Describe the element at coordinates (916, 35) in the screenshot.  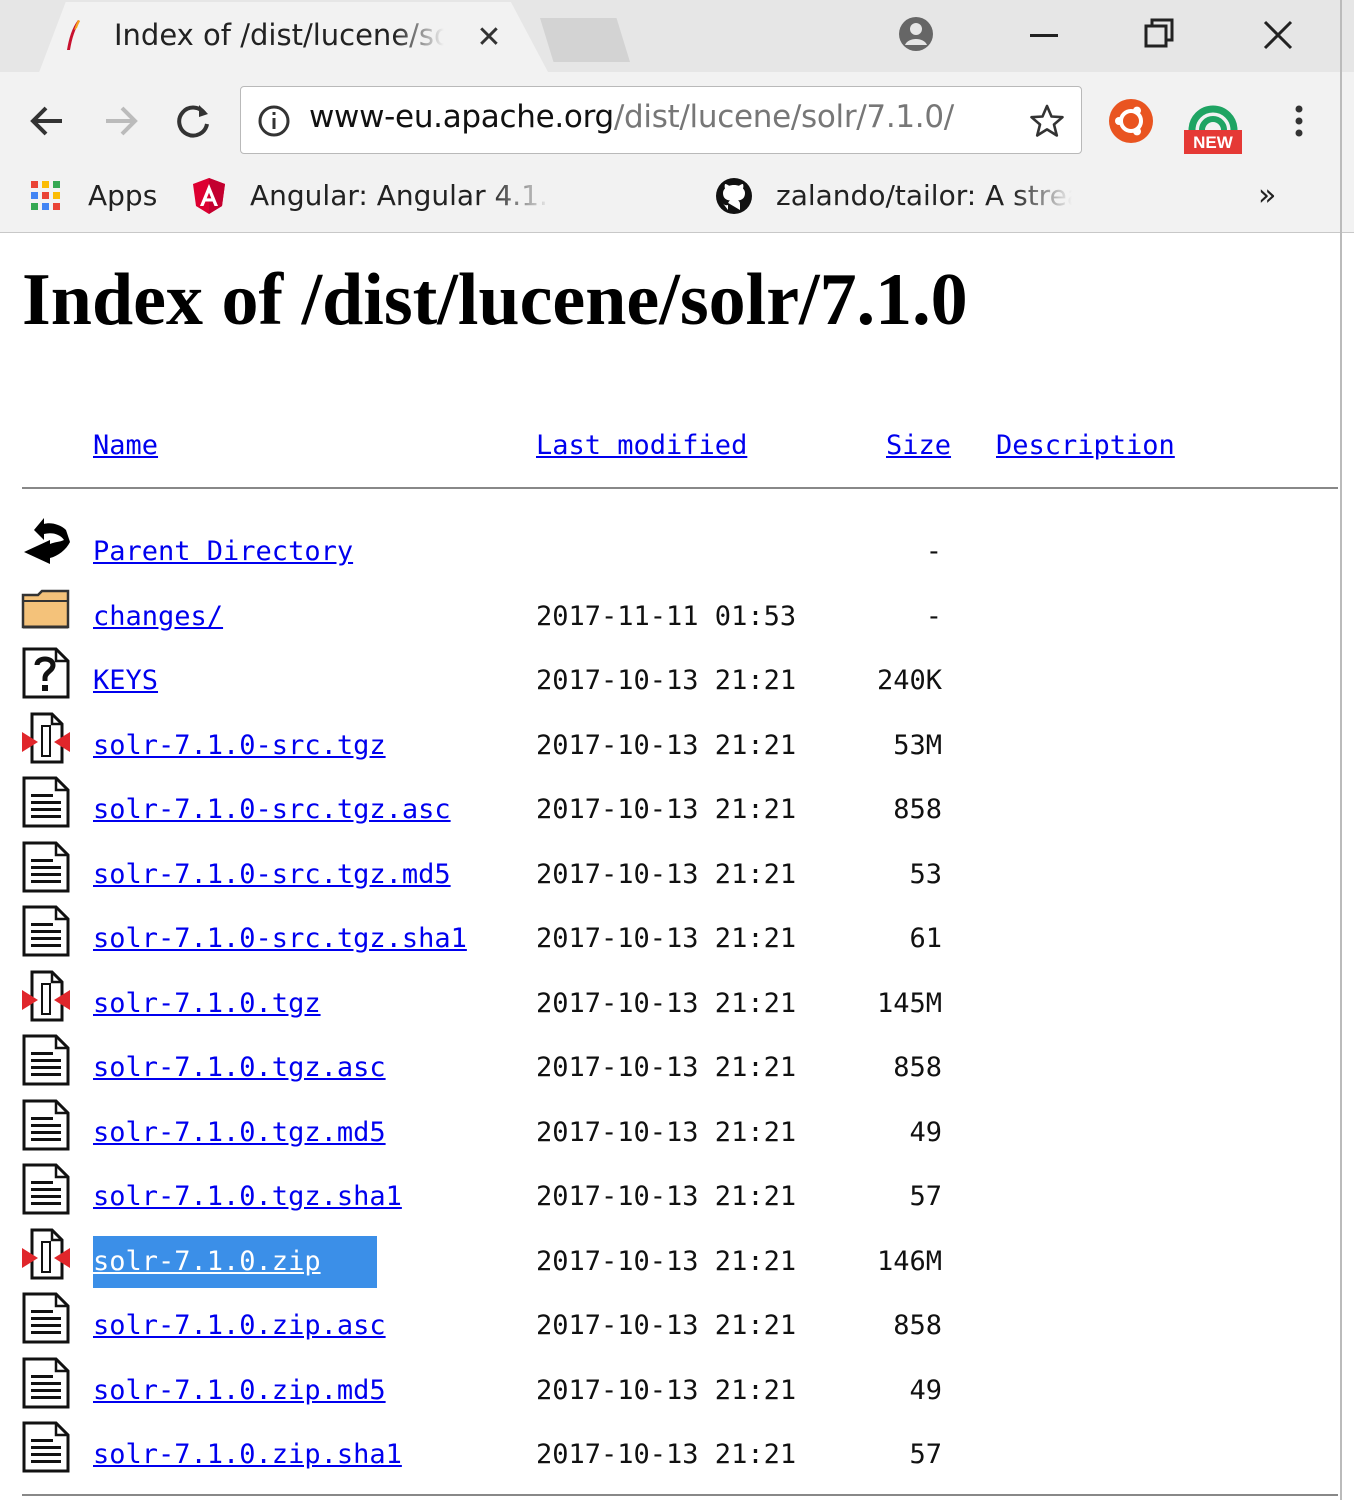
I see `account-icon` at that location.